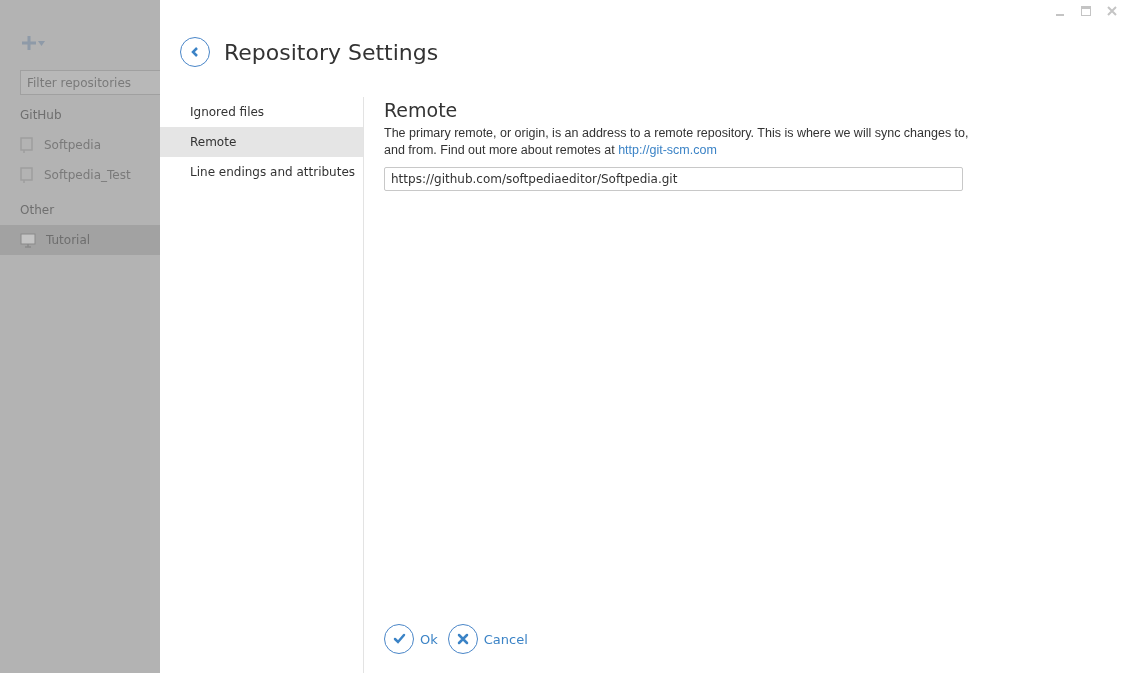 Image resolution: width=1127 pixels, height=673 pixels. I want to click on section-heading: Remote, so click(421, 110).